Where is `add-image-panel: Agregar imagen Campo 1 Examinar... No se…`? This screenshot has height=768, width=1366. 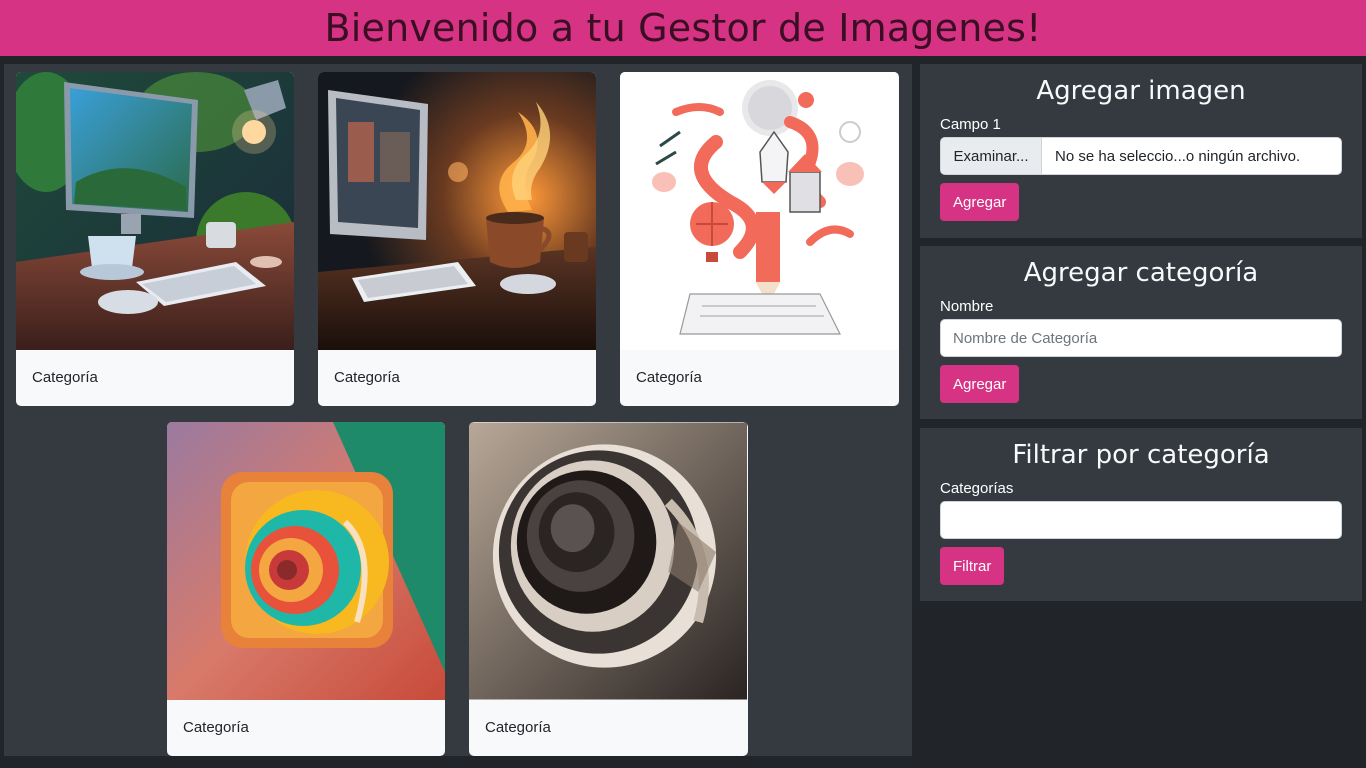
add-image-panel: Agregar imagen Campo 1 Examinar... No se… is located at coordinates (1141, 151).